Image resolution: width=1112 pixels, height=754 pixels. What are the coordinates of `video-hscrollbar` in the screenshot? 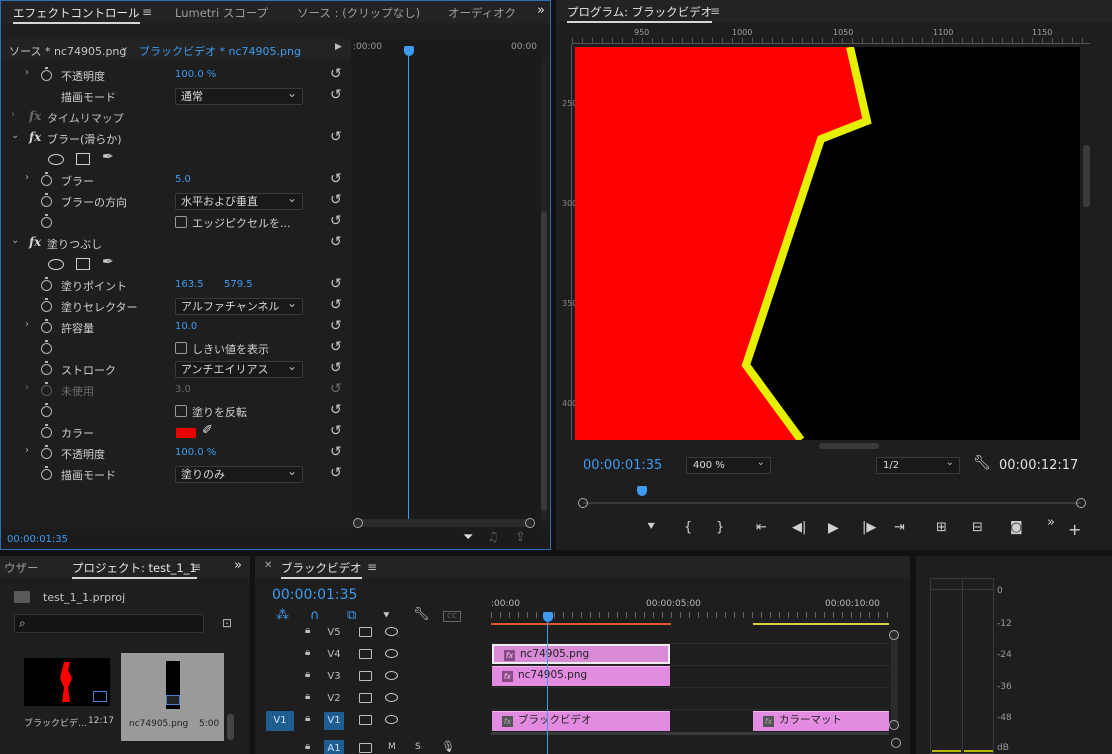 It's located at (849, 446).